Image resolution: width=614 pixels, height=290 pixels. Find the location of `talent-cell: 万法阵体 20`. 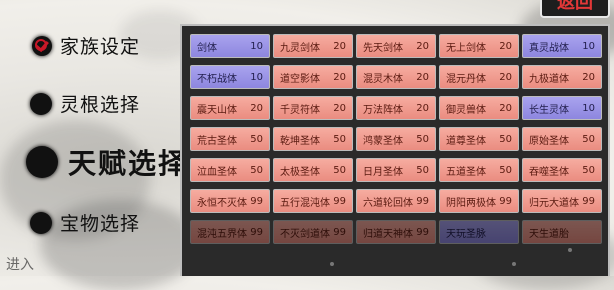

talent-cell: 万法阵体 20 is located at coordinates (396, 108).